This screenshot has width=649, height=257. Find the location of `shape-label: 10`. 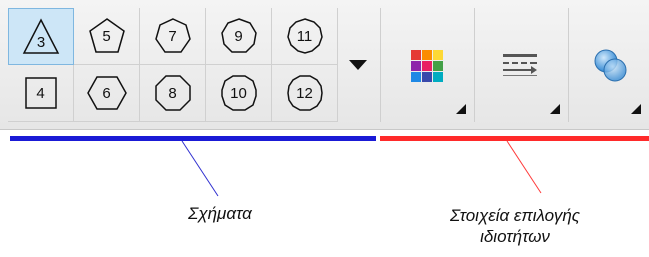

shape-label: 10 is located at coordinates (238, 93).